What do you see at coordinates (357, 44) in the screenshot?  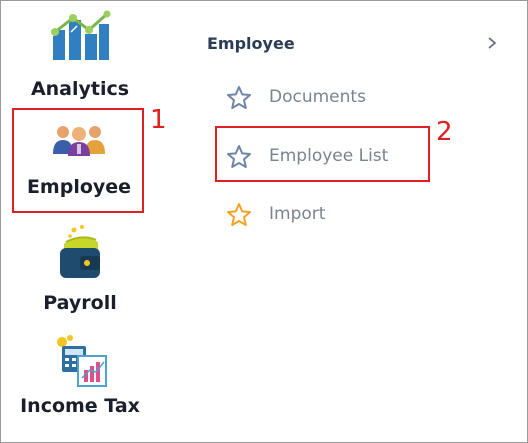 I see `submenu-header: Employee` at bounding box center [357, 44].